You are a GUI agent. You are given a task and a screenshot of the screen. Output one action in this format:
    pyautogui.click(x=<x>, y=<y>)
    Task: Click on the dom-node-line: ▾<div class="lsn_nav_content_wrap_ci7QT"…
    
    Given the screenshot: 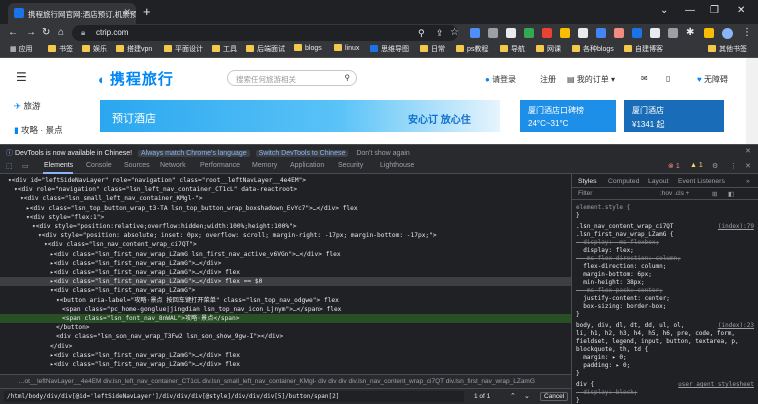 What is the action you would take?
    pyautogui.click(x=285, y=244)
    